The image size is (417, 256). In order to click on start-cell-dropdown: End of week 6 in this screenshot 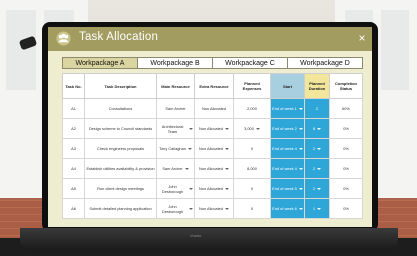, I will do `click(287, 208)`.